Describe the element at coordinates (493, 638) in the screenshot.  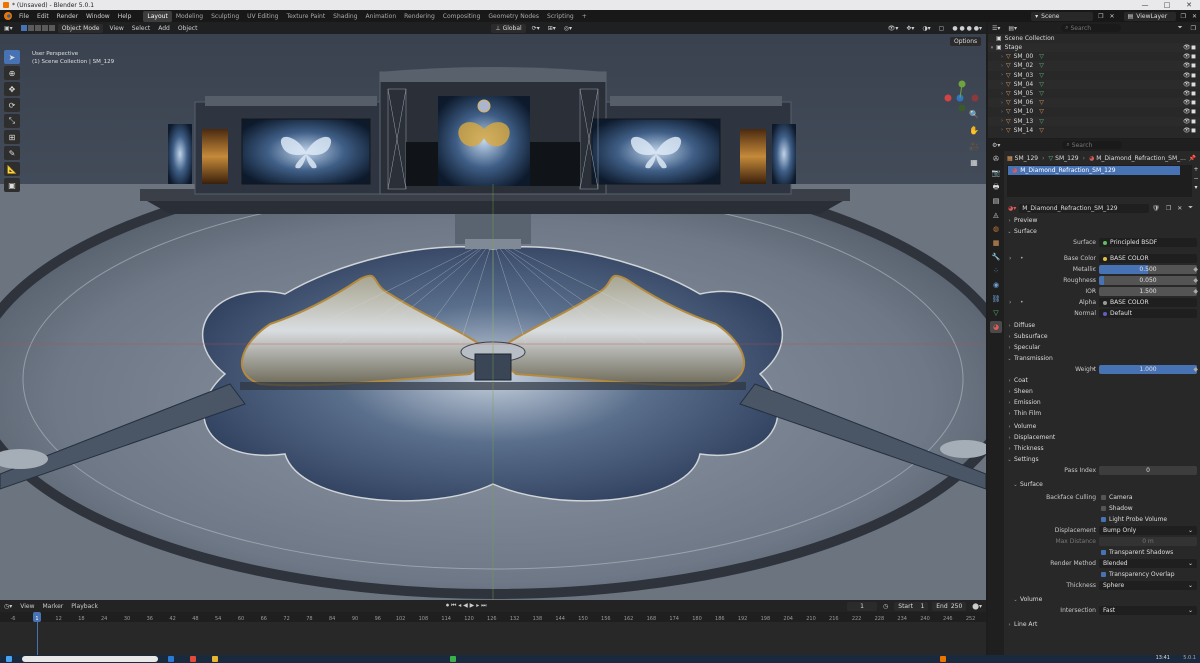
I see `timeline-keyframe-area` at that location.